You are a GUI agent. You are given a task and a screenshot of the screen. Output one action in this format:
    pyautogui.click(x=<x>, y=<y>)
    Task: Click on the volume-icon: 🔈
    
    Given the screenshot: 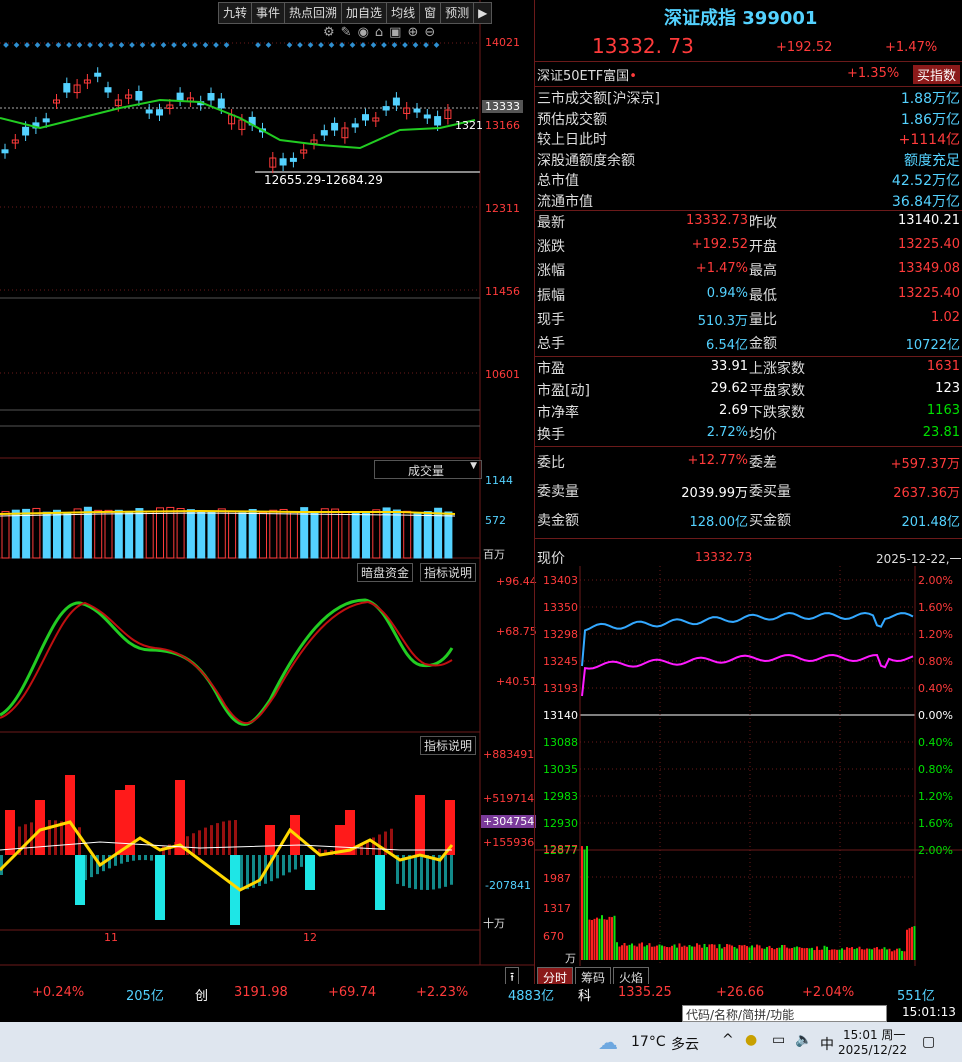 What is the action you would take?
    pyautogui.click(x=803, y=1040)
    